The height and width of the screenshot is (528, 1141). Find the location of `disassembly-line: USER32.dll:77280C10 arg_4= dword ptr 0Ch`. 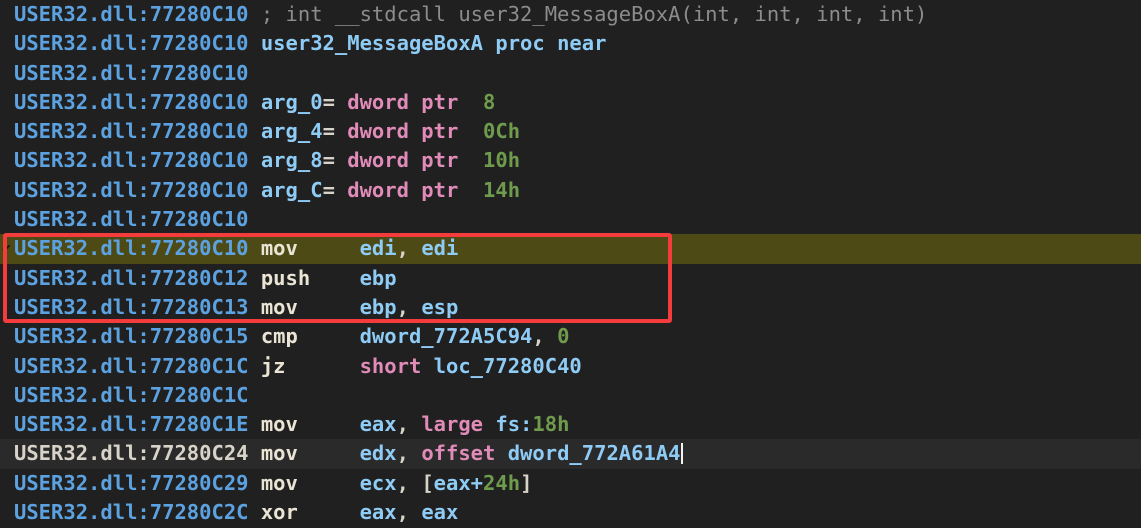

disassembly-line: USER32.dll:77280C10 arg_4= dword ptr 0Ch is located at coordinates (570, 131).